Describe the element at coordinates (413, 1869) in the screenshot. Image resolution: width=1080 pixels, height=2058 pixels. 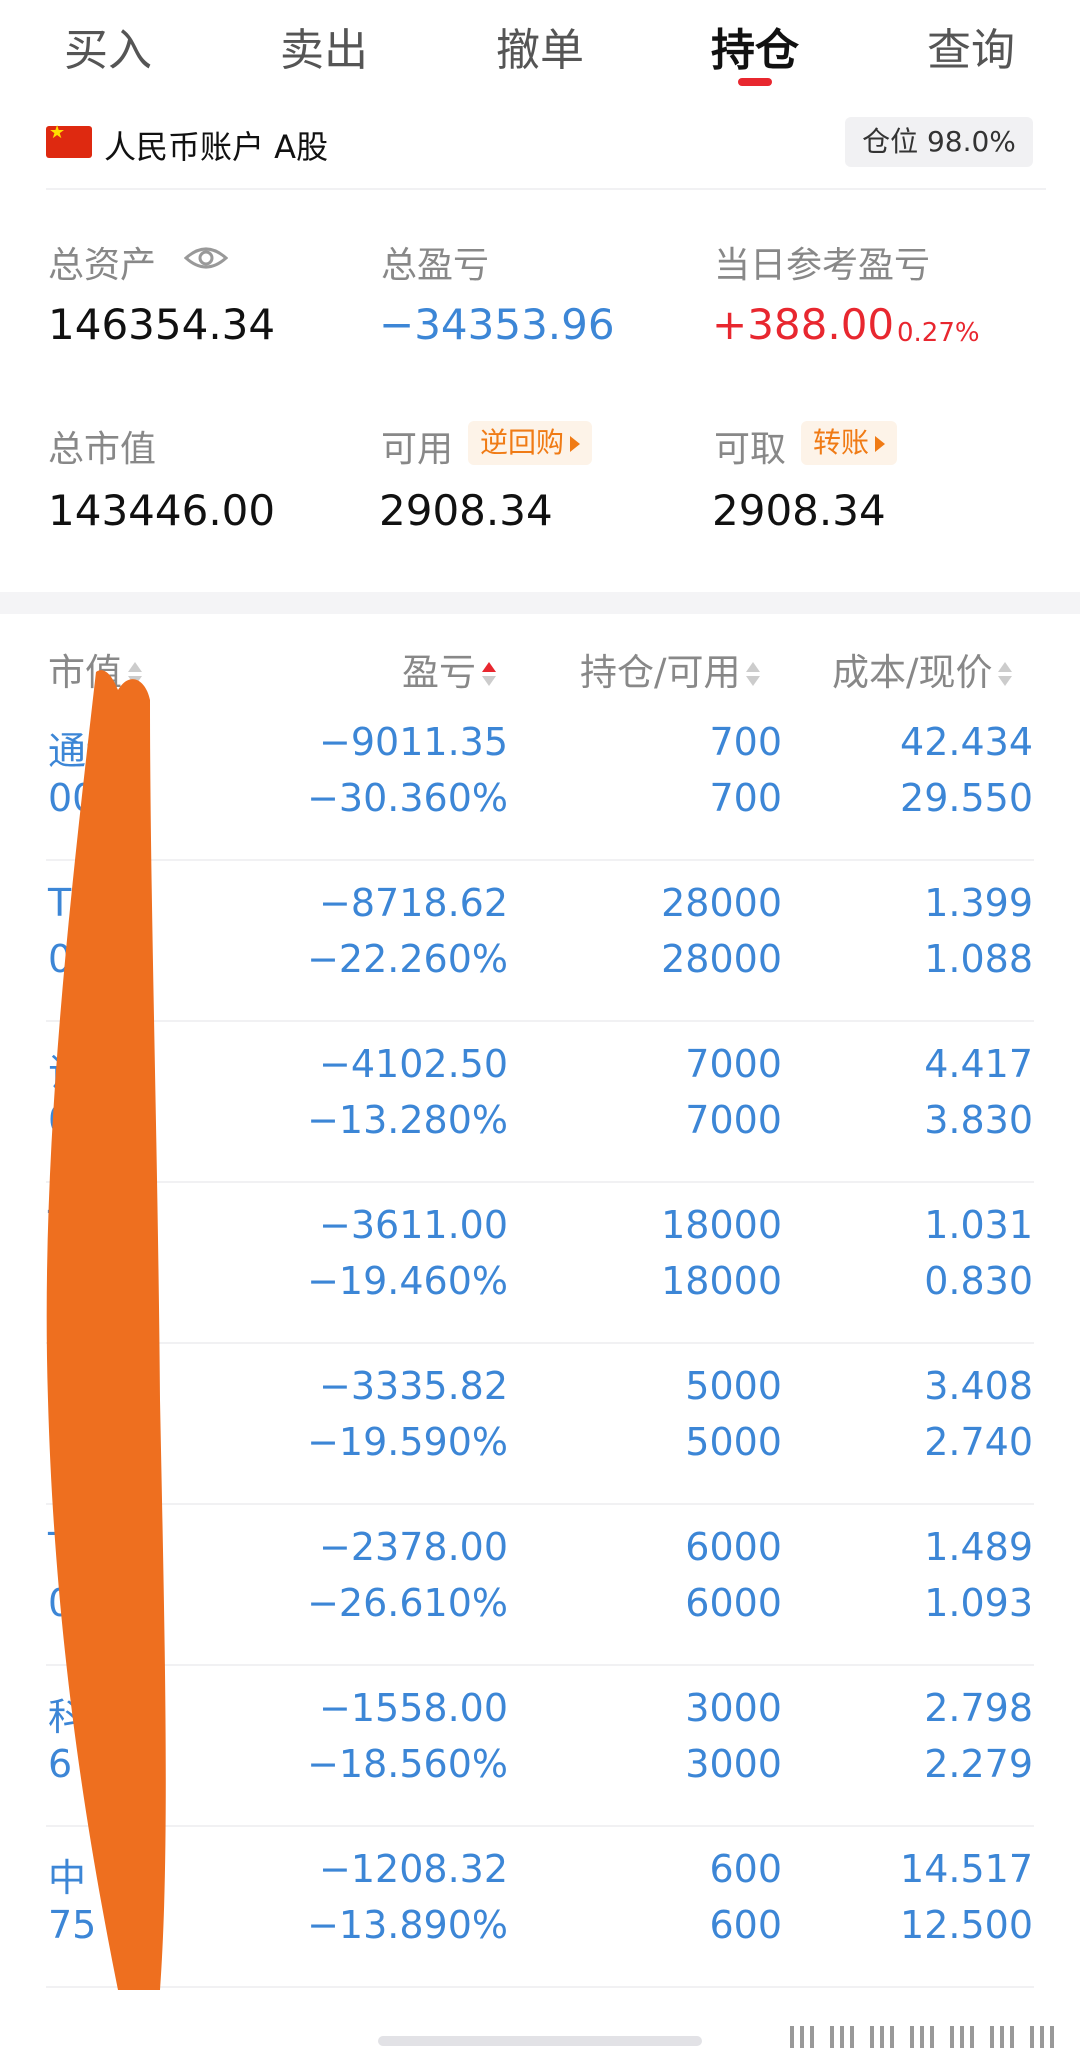
I see `pl-amount: −1208.32` at that location.